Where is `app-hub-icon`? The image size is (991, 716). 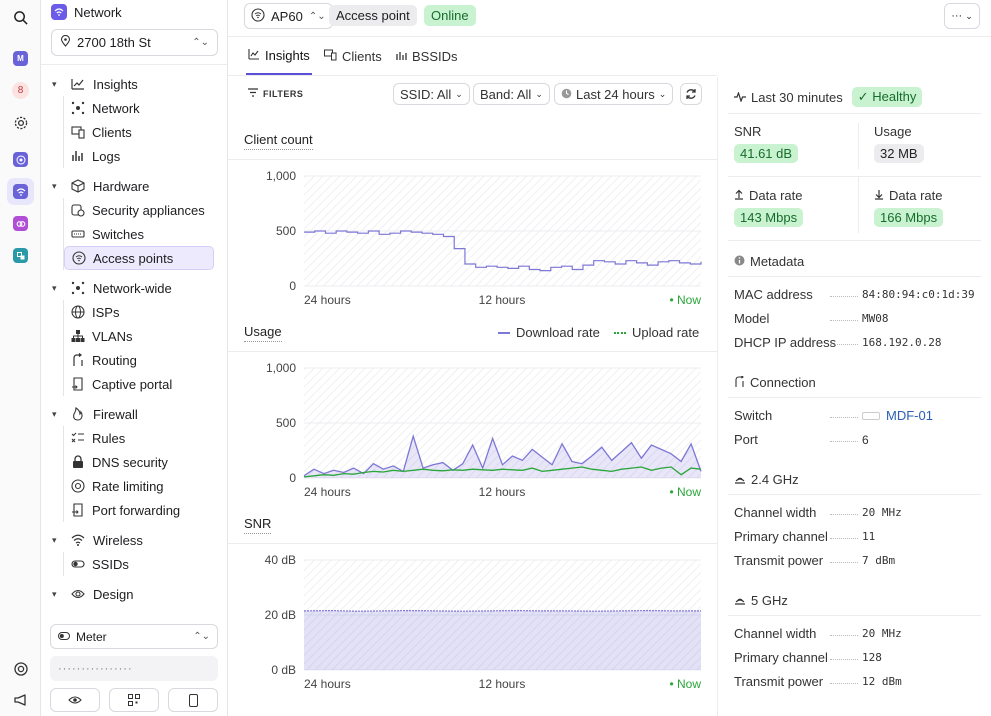
app-hub-icon is located at coordinates (20, 159).